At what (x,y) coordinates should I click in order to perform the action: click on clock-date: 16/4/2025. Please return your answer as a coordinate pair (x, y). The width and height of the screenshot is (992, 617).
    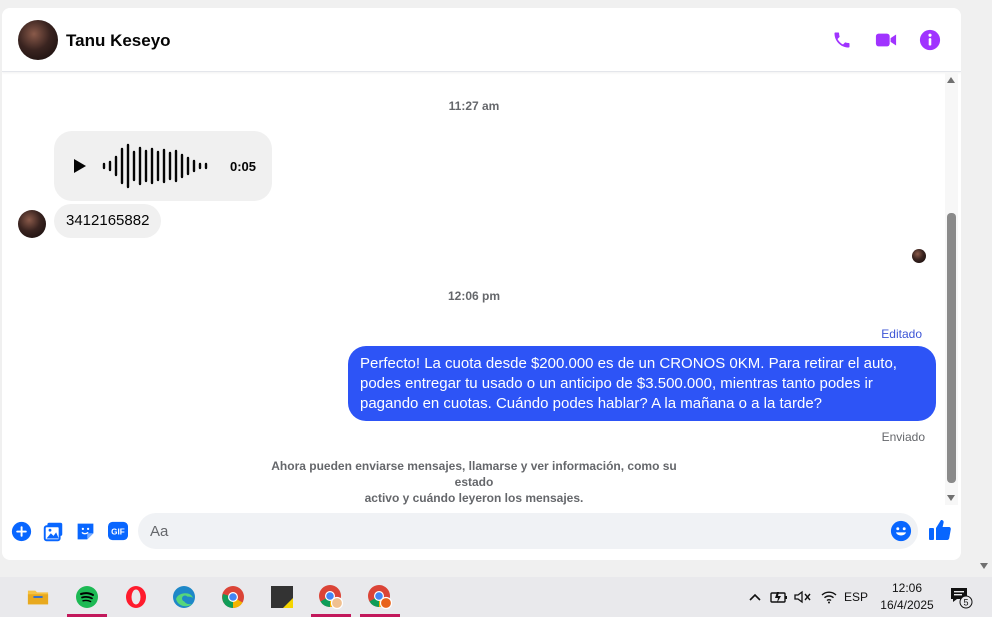
    Looking at the image, I should click on (907, 605).